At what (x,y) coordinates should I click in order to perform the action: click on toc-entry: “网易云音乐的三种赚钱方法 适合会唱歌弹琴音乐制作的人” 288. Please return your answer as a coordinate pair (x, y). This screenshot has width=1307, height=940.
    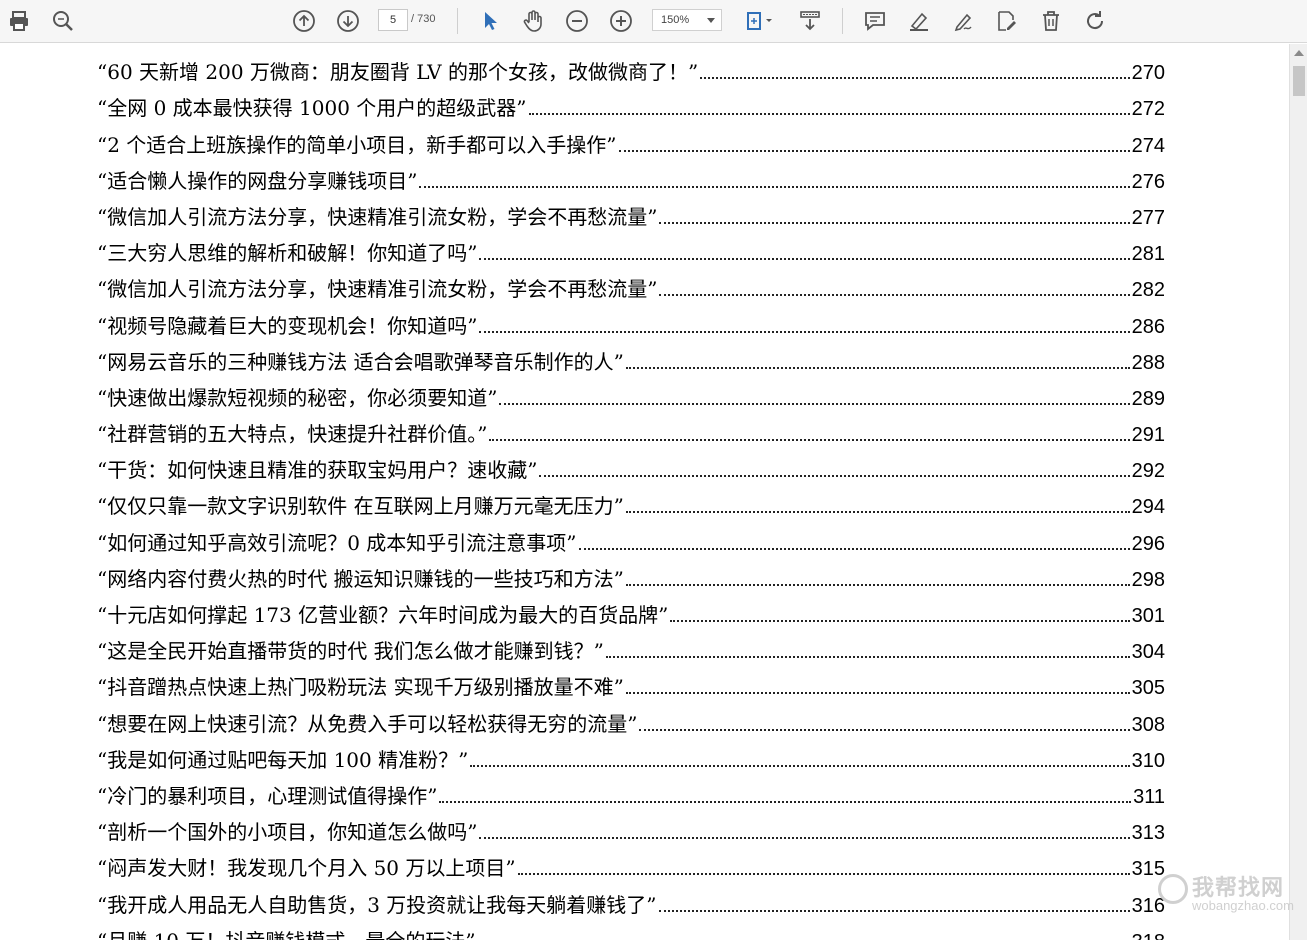
    Looking at the image, I should click on (631, 357).